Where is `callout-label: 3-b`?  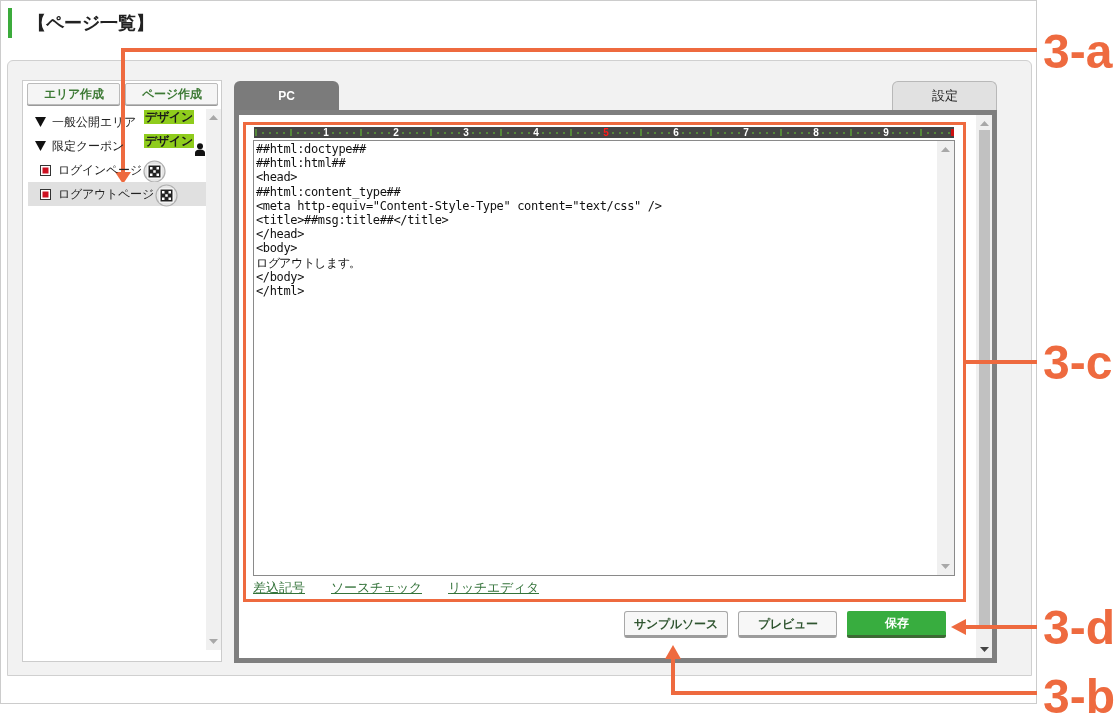 callout-label: 3-b is located at coordinates (1079, 697).